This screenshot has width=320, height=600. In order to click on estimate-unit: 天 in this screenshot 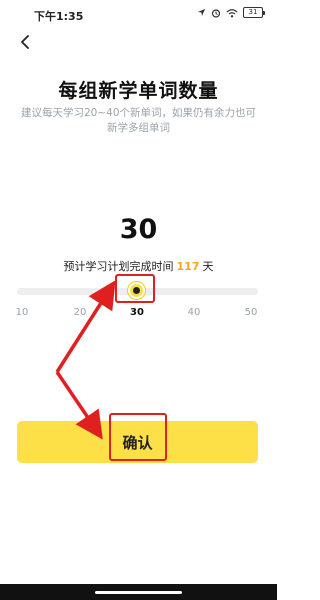, I will do `click(208, 266)`.